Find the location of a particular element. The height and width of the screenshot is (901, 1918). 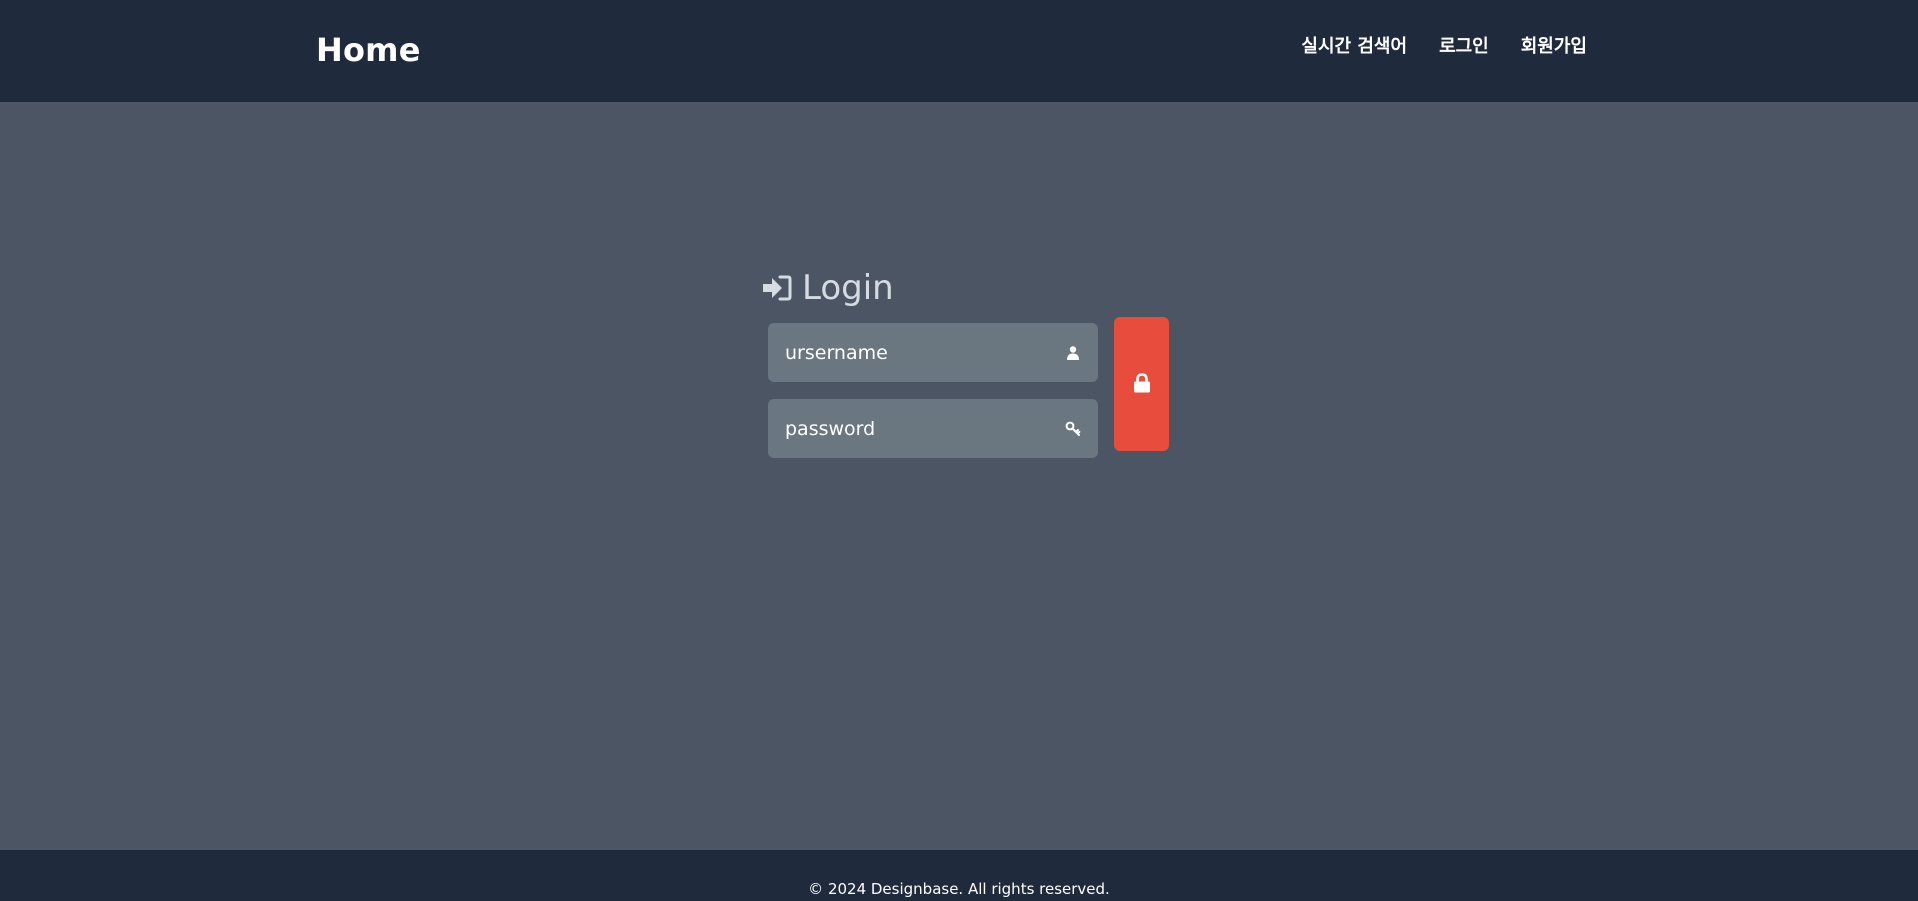

sign-in-icon is located at coordinates (777, 288).